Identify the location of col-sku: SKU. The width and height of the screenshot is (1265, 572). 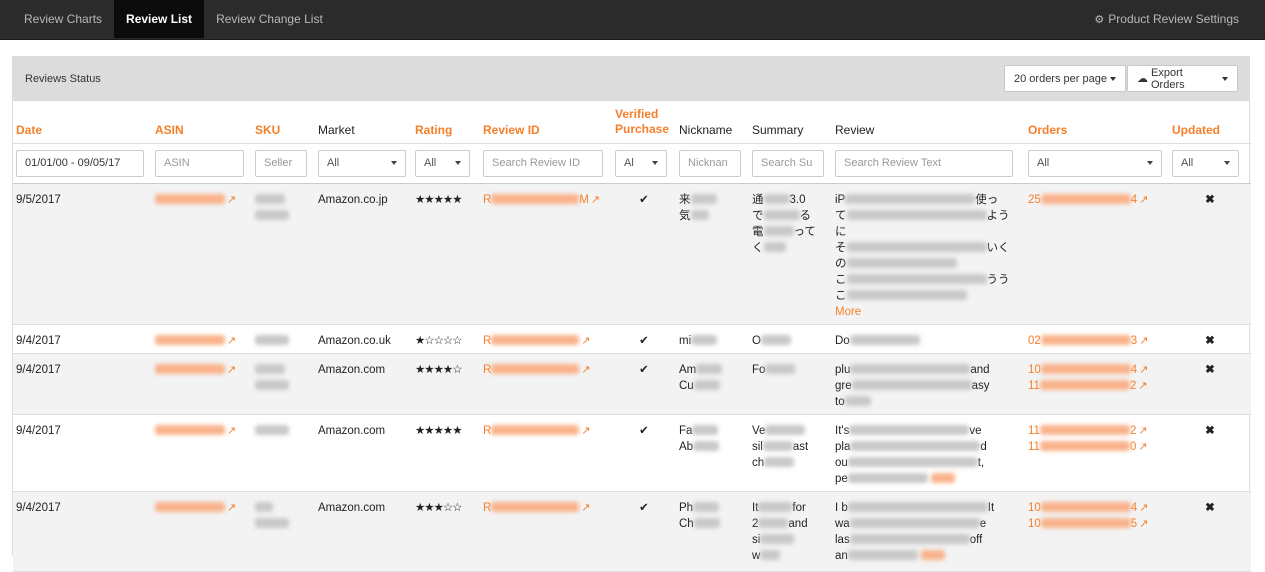
(283, 122).